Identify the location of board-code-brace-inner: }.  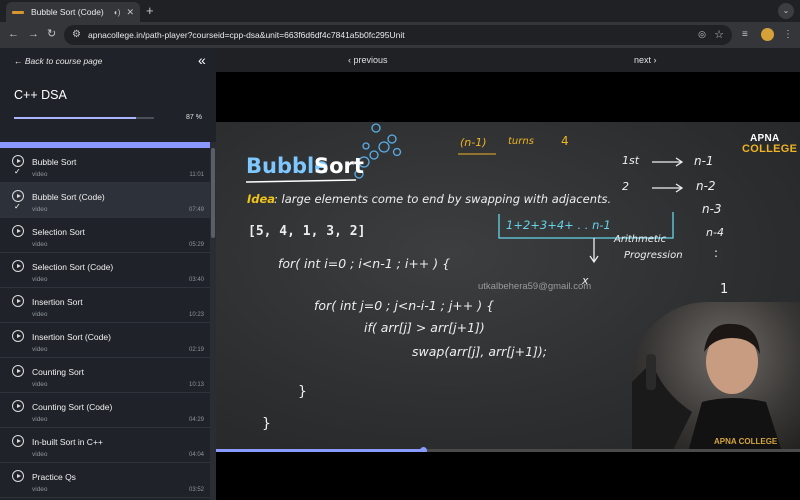
(302, 392).